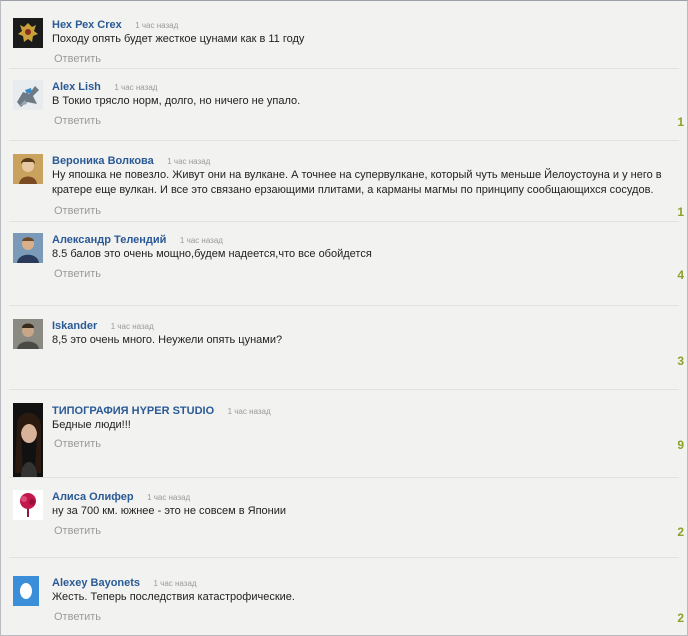 Image resolution: width=688 pixels, height=636 pixels. I want to click on comment-header: Iskander 1 час назад, so click(103, 325).